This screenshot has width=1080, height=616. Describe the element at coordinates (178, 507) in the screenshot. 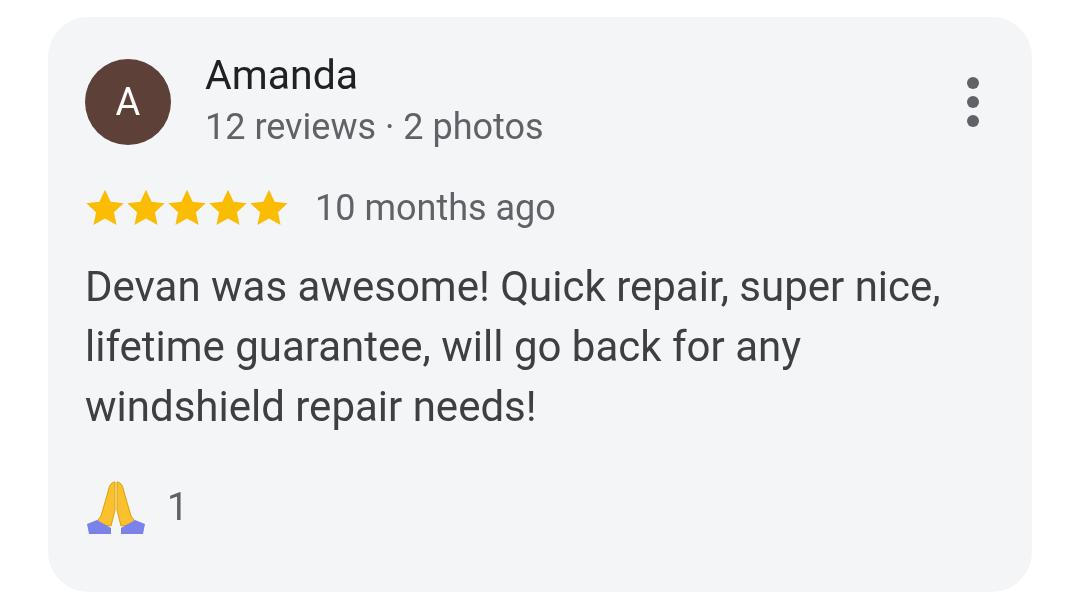

I see `reaction-count: 1` at that location.